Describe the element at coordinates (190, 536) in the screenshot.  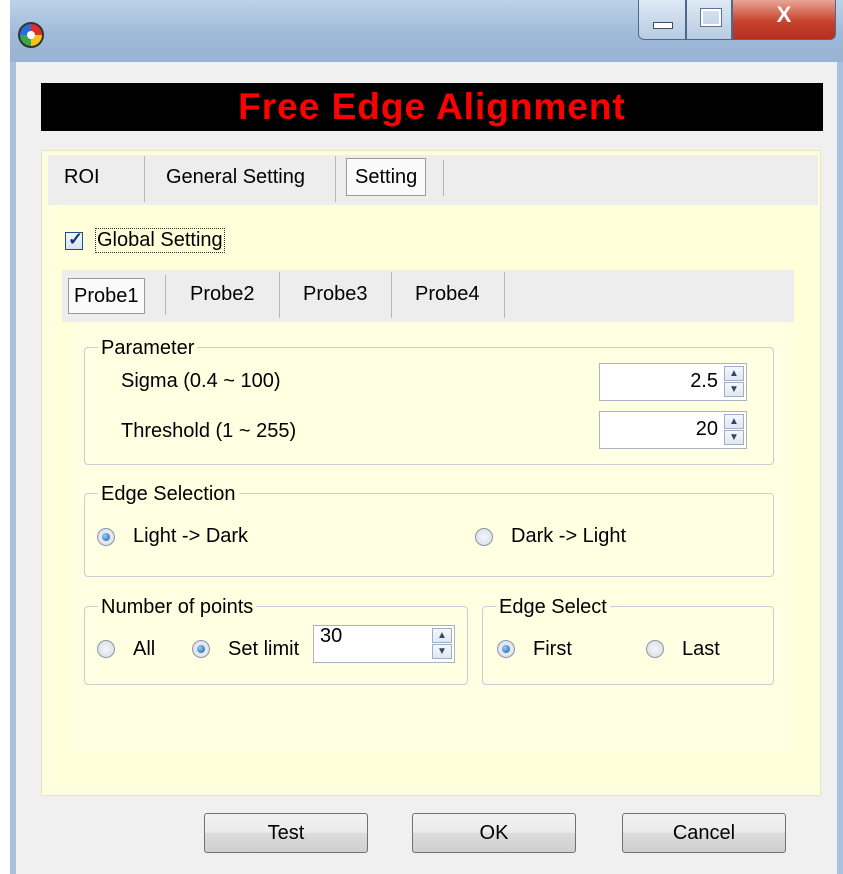
I see `light-to-dark-label: Light -> Dark` at that location.